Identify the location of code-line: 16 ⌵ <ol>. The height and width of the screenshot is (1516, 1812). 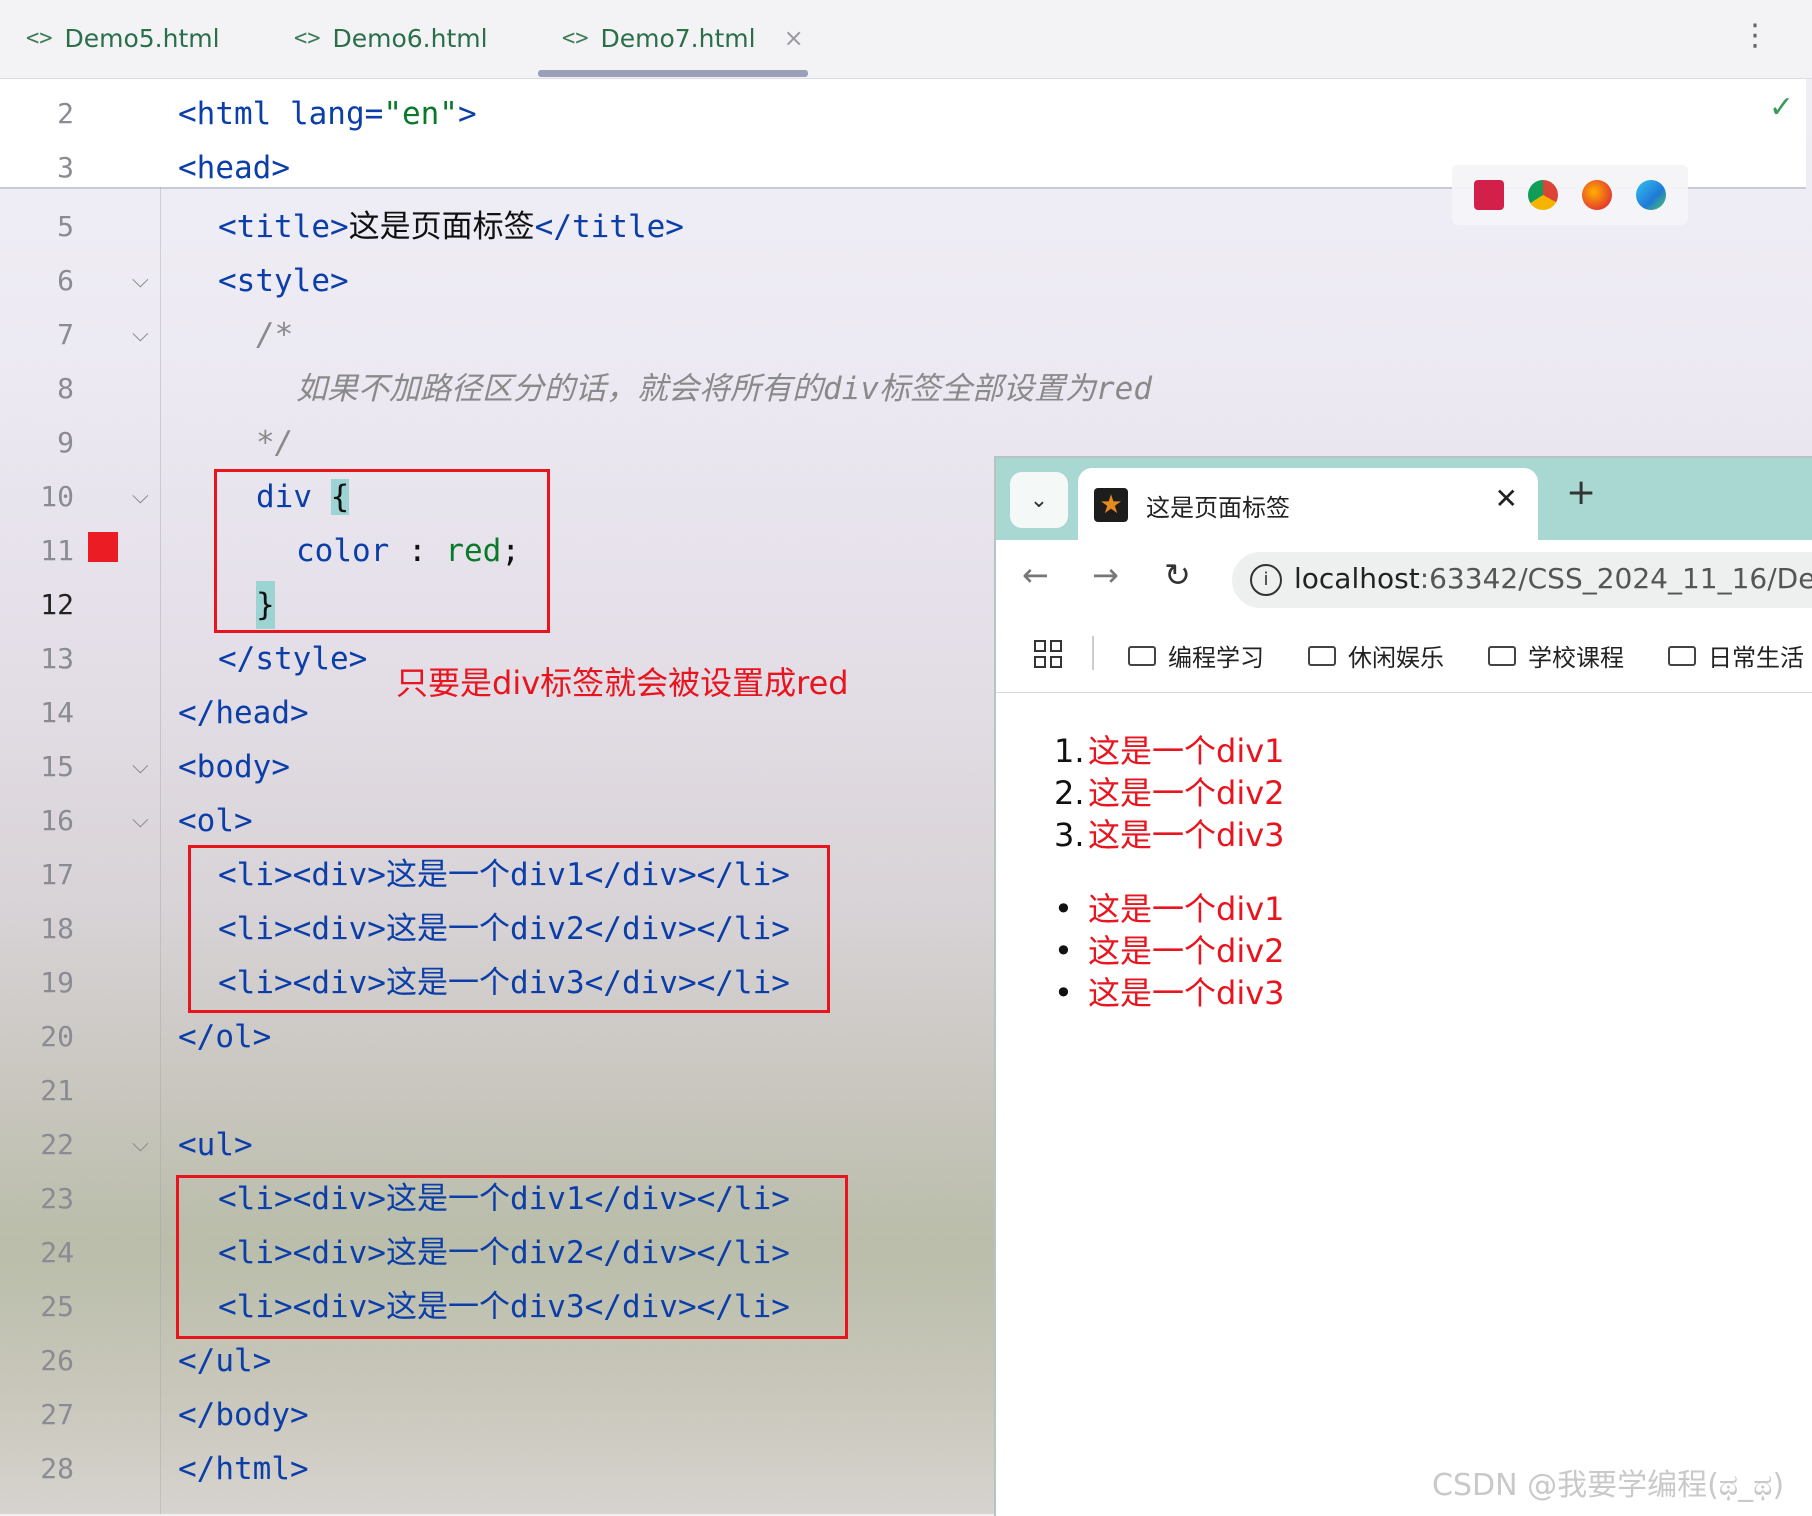
(495, 821).